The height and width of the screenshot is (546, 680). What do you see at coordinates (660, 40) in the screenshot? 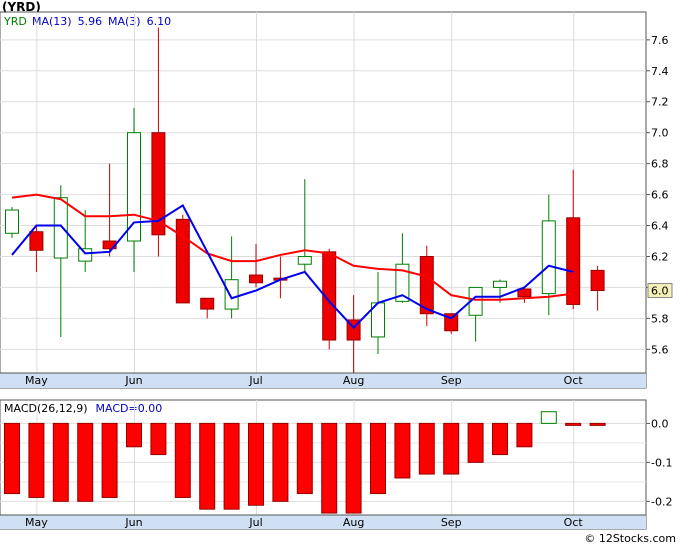
I see `price-tick-label: 7.6` at bounding box center [660, 40].